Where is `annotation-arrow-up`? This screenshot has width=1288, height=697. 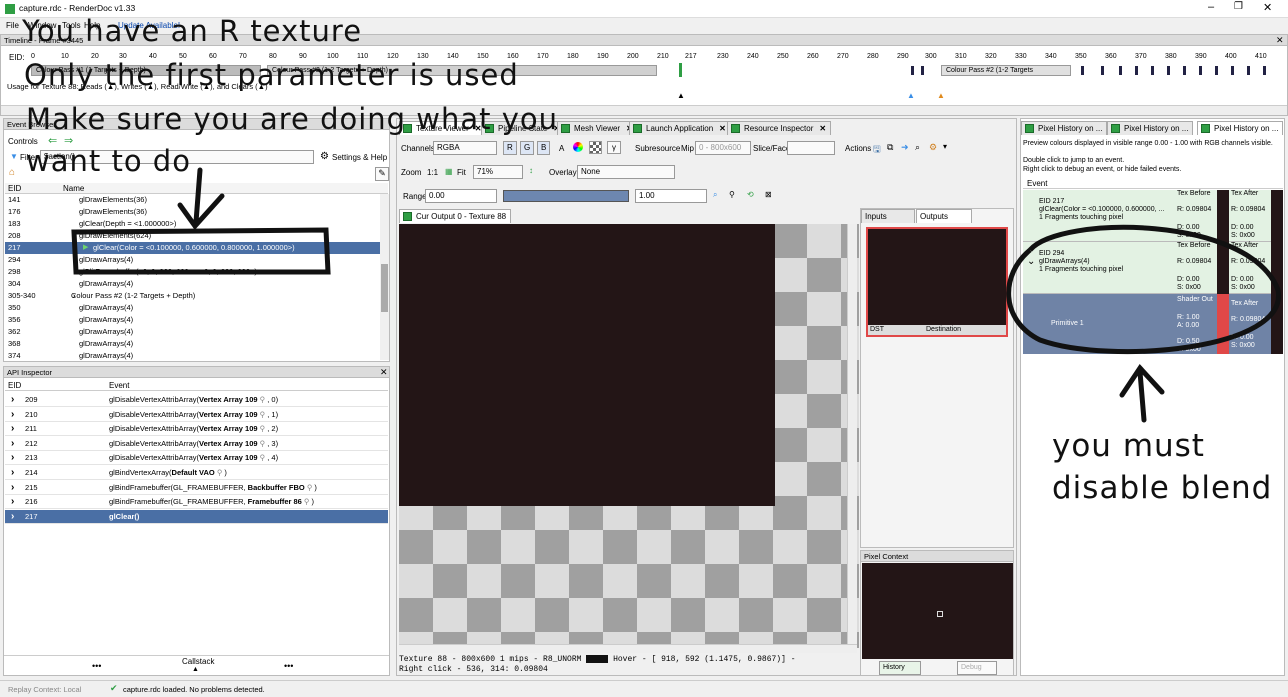 annotation-arrow-up is located at coordinates (1142, 393).